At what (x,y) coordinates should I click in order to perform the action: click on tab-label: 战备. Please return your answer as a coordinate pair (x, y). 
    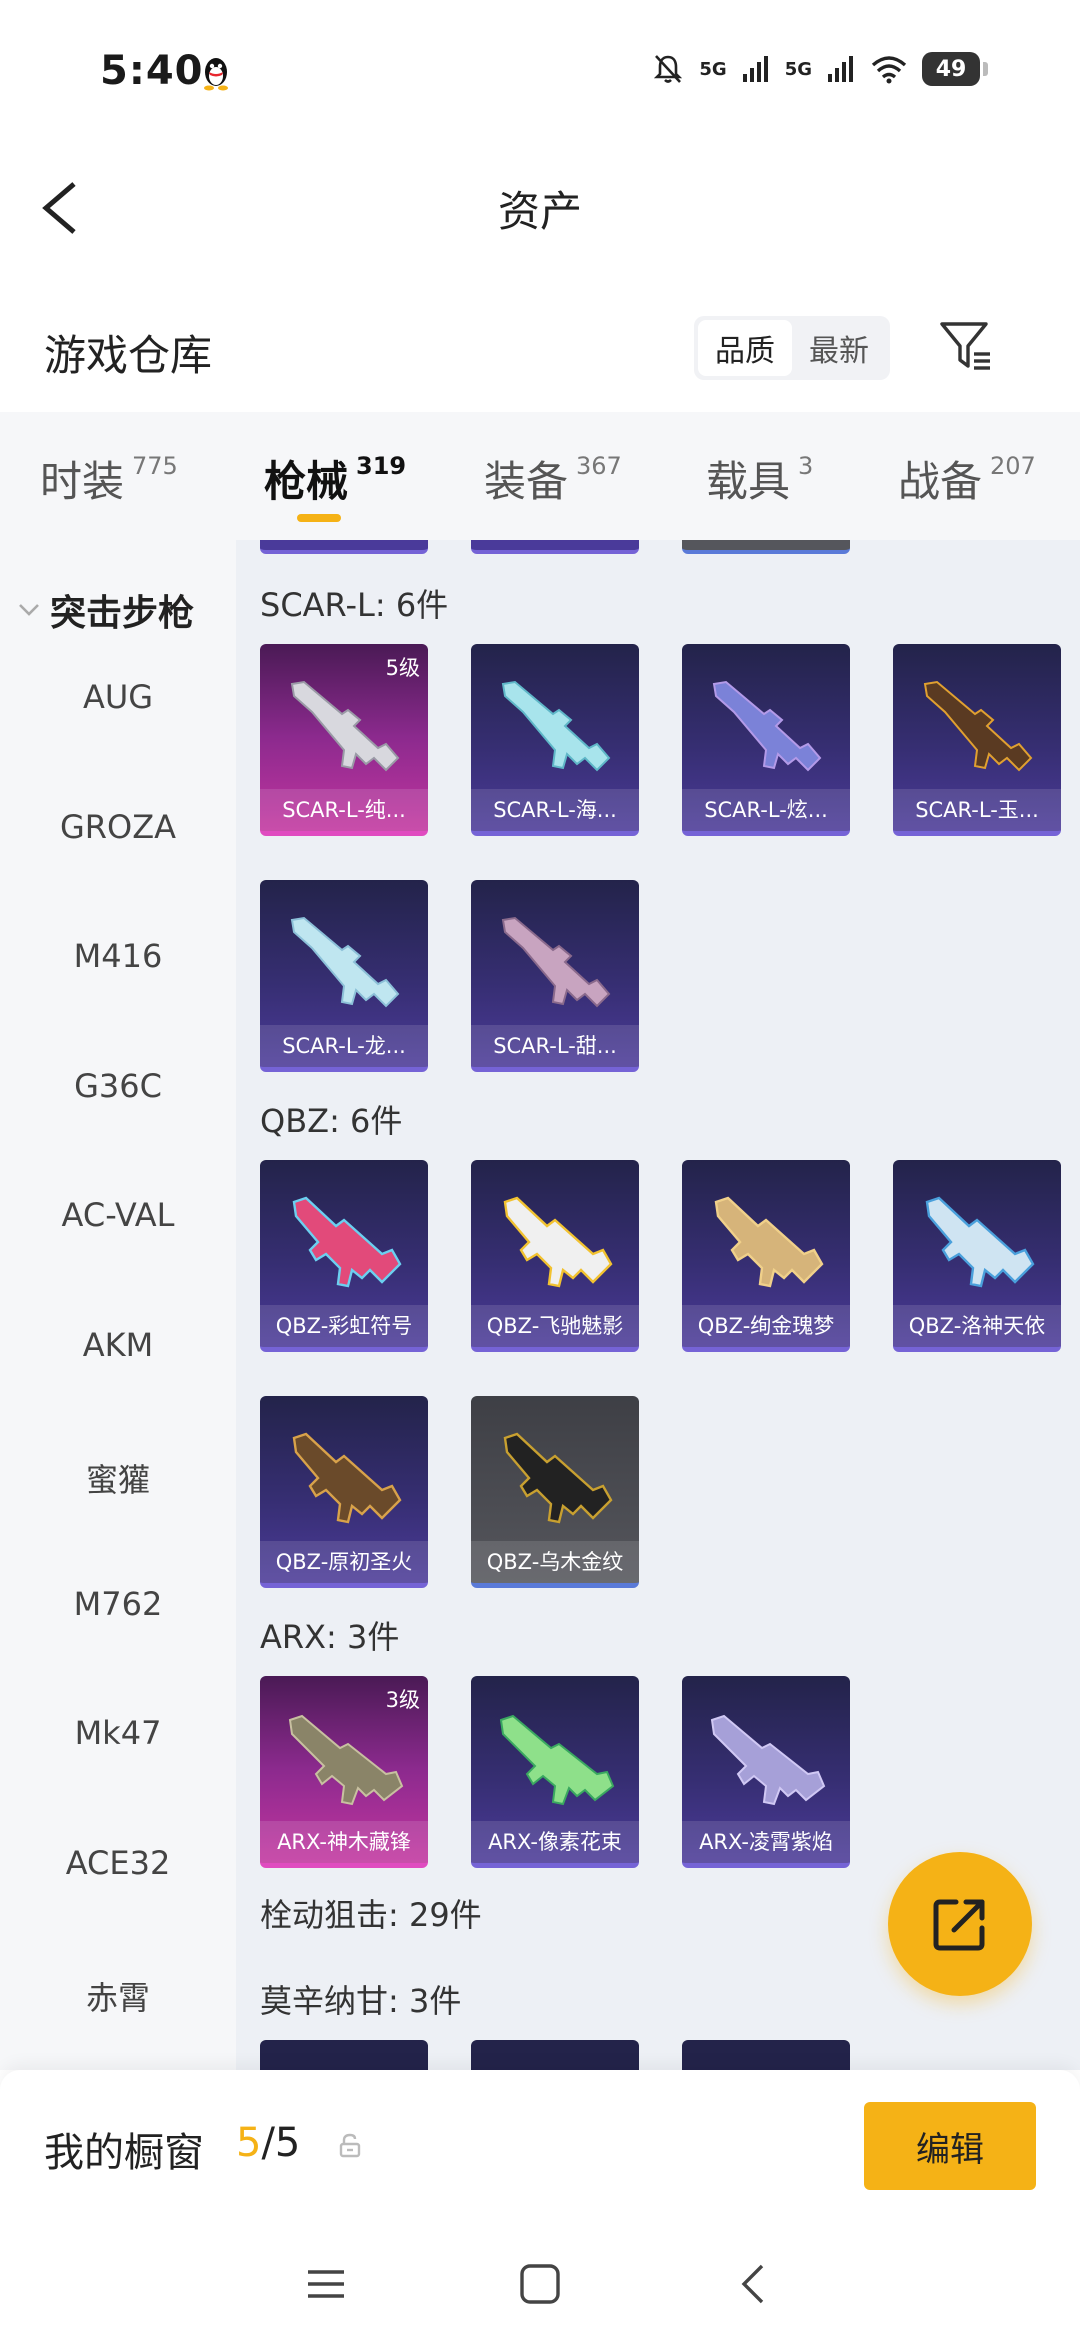
    Looking at the image, I should click on (940, 481).